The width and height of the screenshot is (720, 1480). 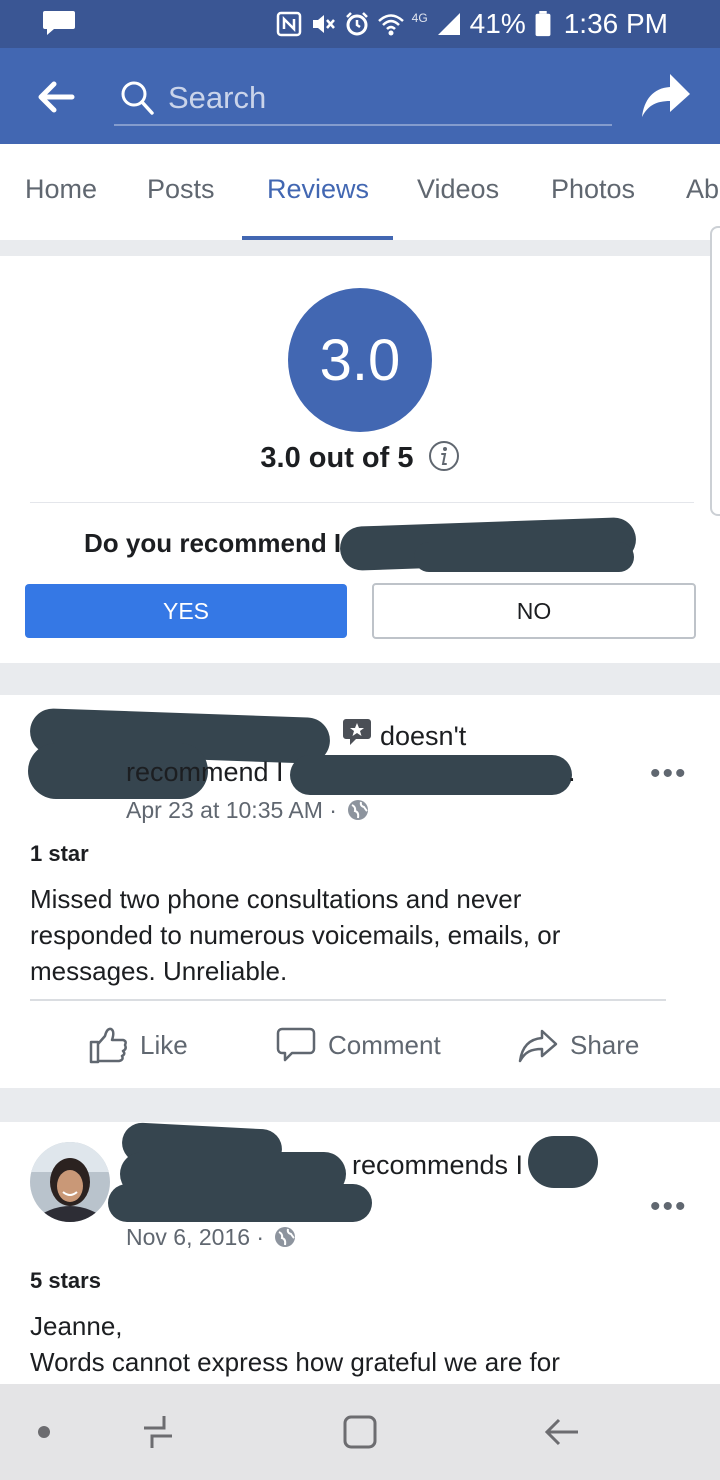 What do you see at coordinates (59, 853) in the screenshot?
I see `review-star-count: 1 star` at bounding box center [59, 853].